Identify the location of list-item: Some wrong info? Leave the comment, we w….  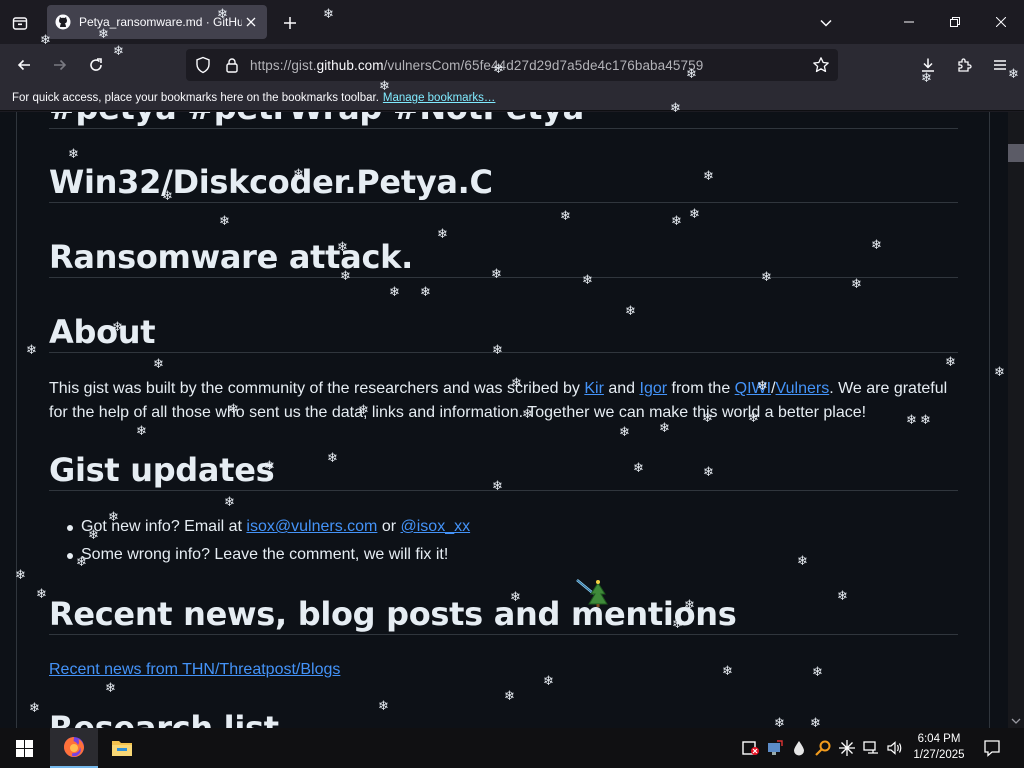
(259, 557).